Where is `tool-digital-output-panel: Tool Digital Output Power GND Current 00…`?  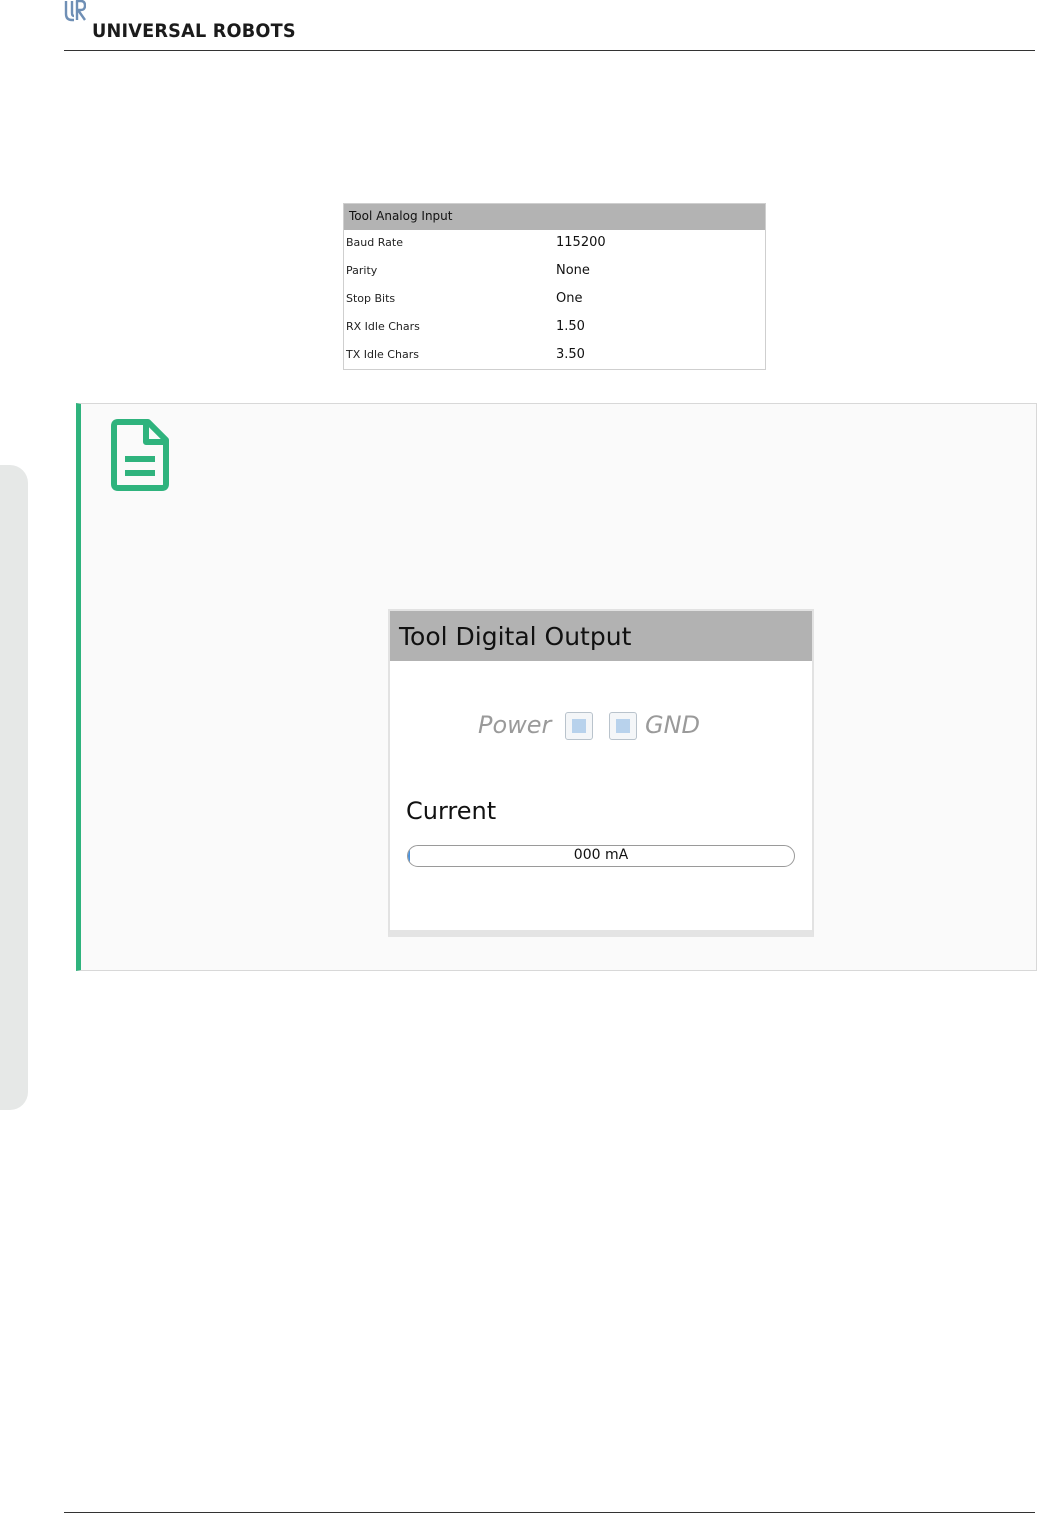 tool-digital-output-panel: Tool Digital Output Power GND Current 00… is located at coordinates (601, 773).